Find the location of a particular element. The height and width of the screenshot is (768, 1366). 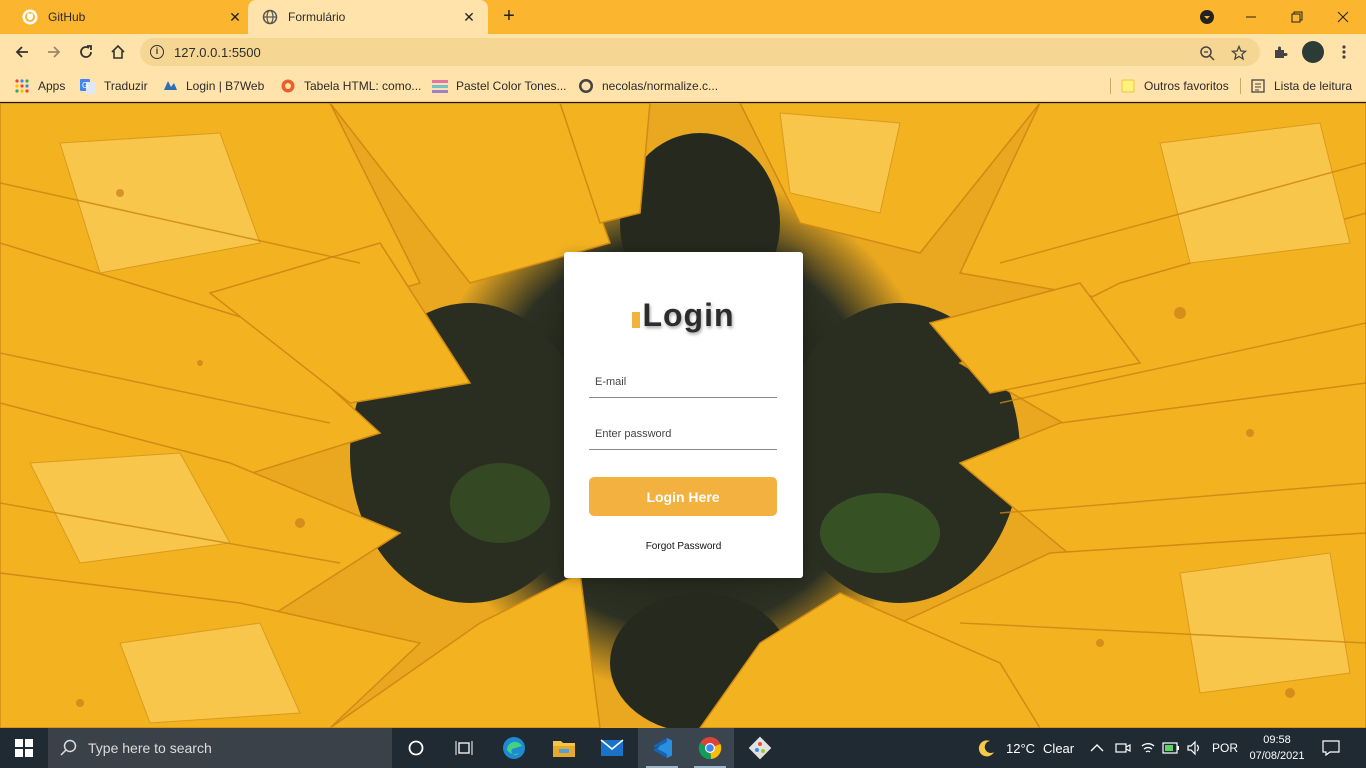

chevron-up-icon is located at coordinates (1097, 748).